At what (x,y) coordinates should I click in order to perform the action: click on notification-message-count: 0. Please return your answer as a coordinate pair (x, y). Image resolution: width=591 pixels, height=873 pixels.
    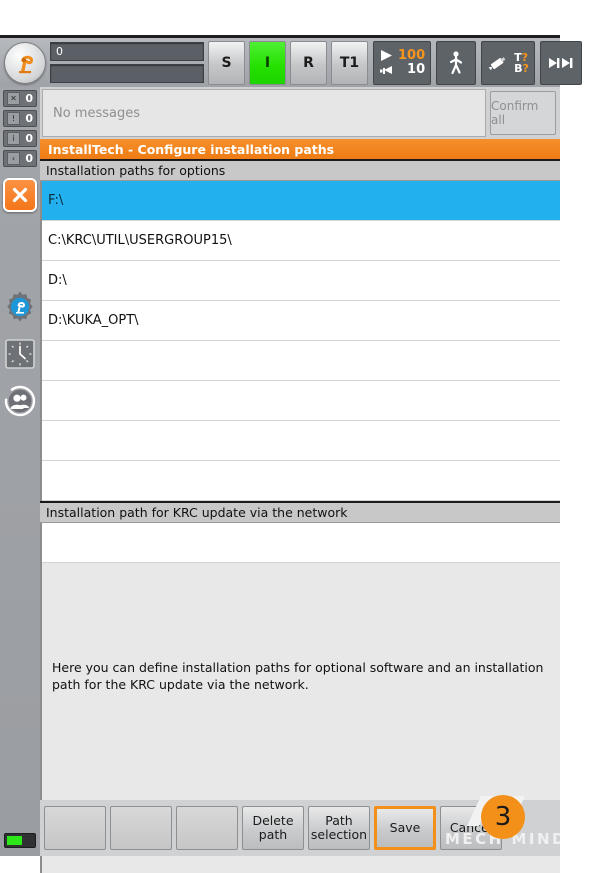
    Looking at the image, I should click on (29, 138).